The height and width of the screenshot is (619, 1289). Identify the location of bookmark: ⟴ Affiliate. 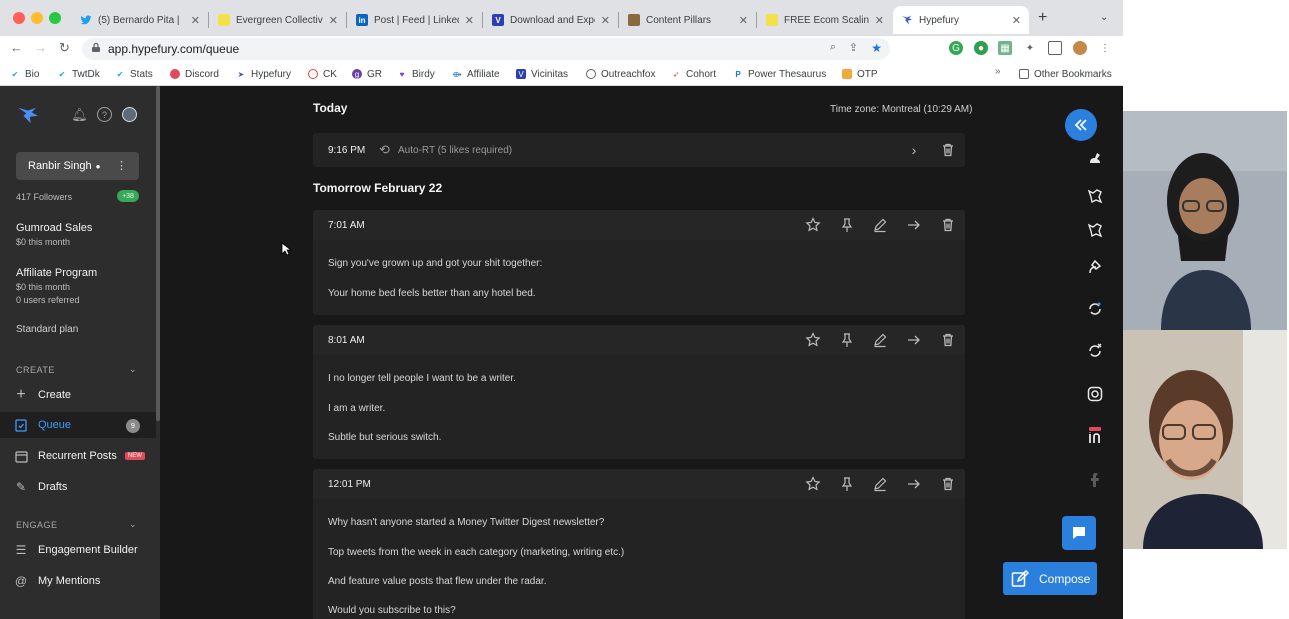
(475, 74).